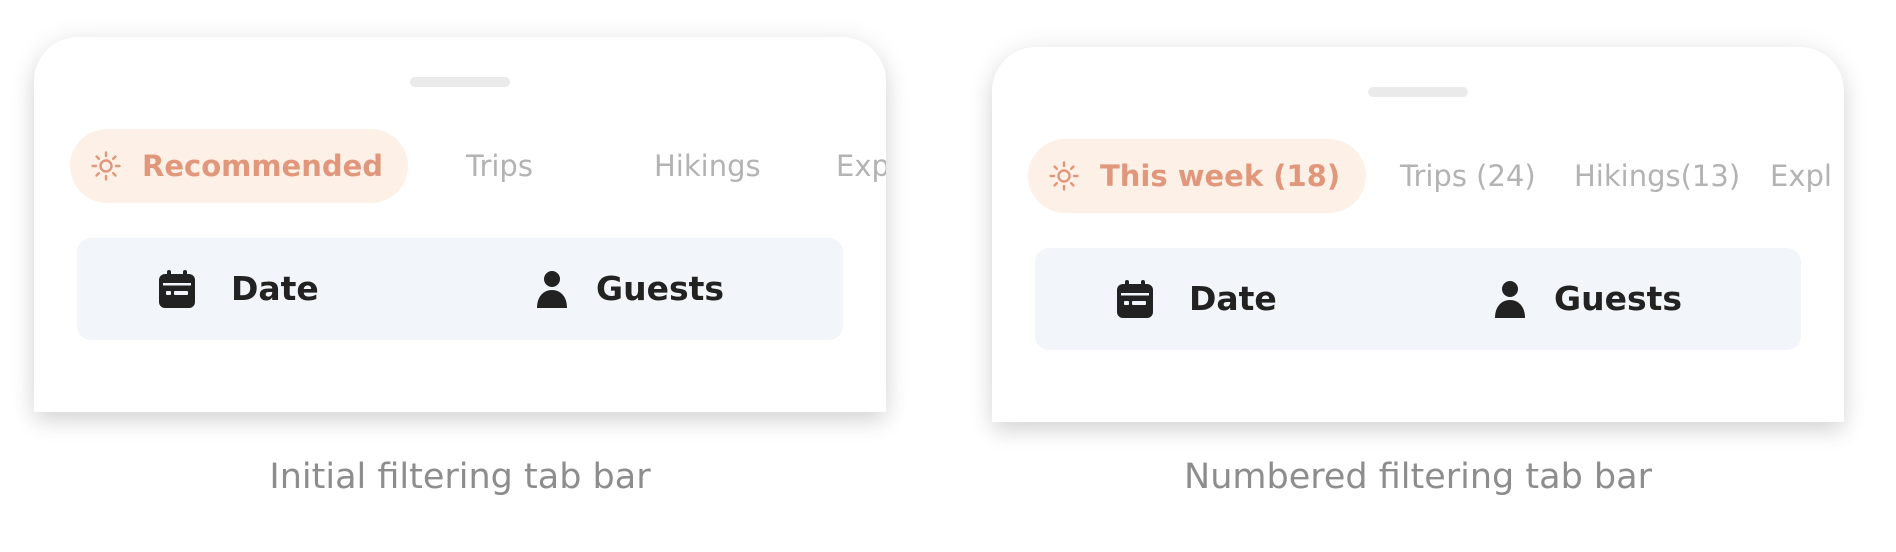 The height and width of the screenshot is (552, 1896). What do you see at coordinates (1418, 477) in the screenshot?
I see `caption-numbered: Numbered filtering tab bar` at bounding box center [1418, 477].